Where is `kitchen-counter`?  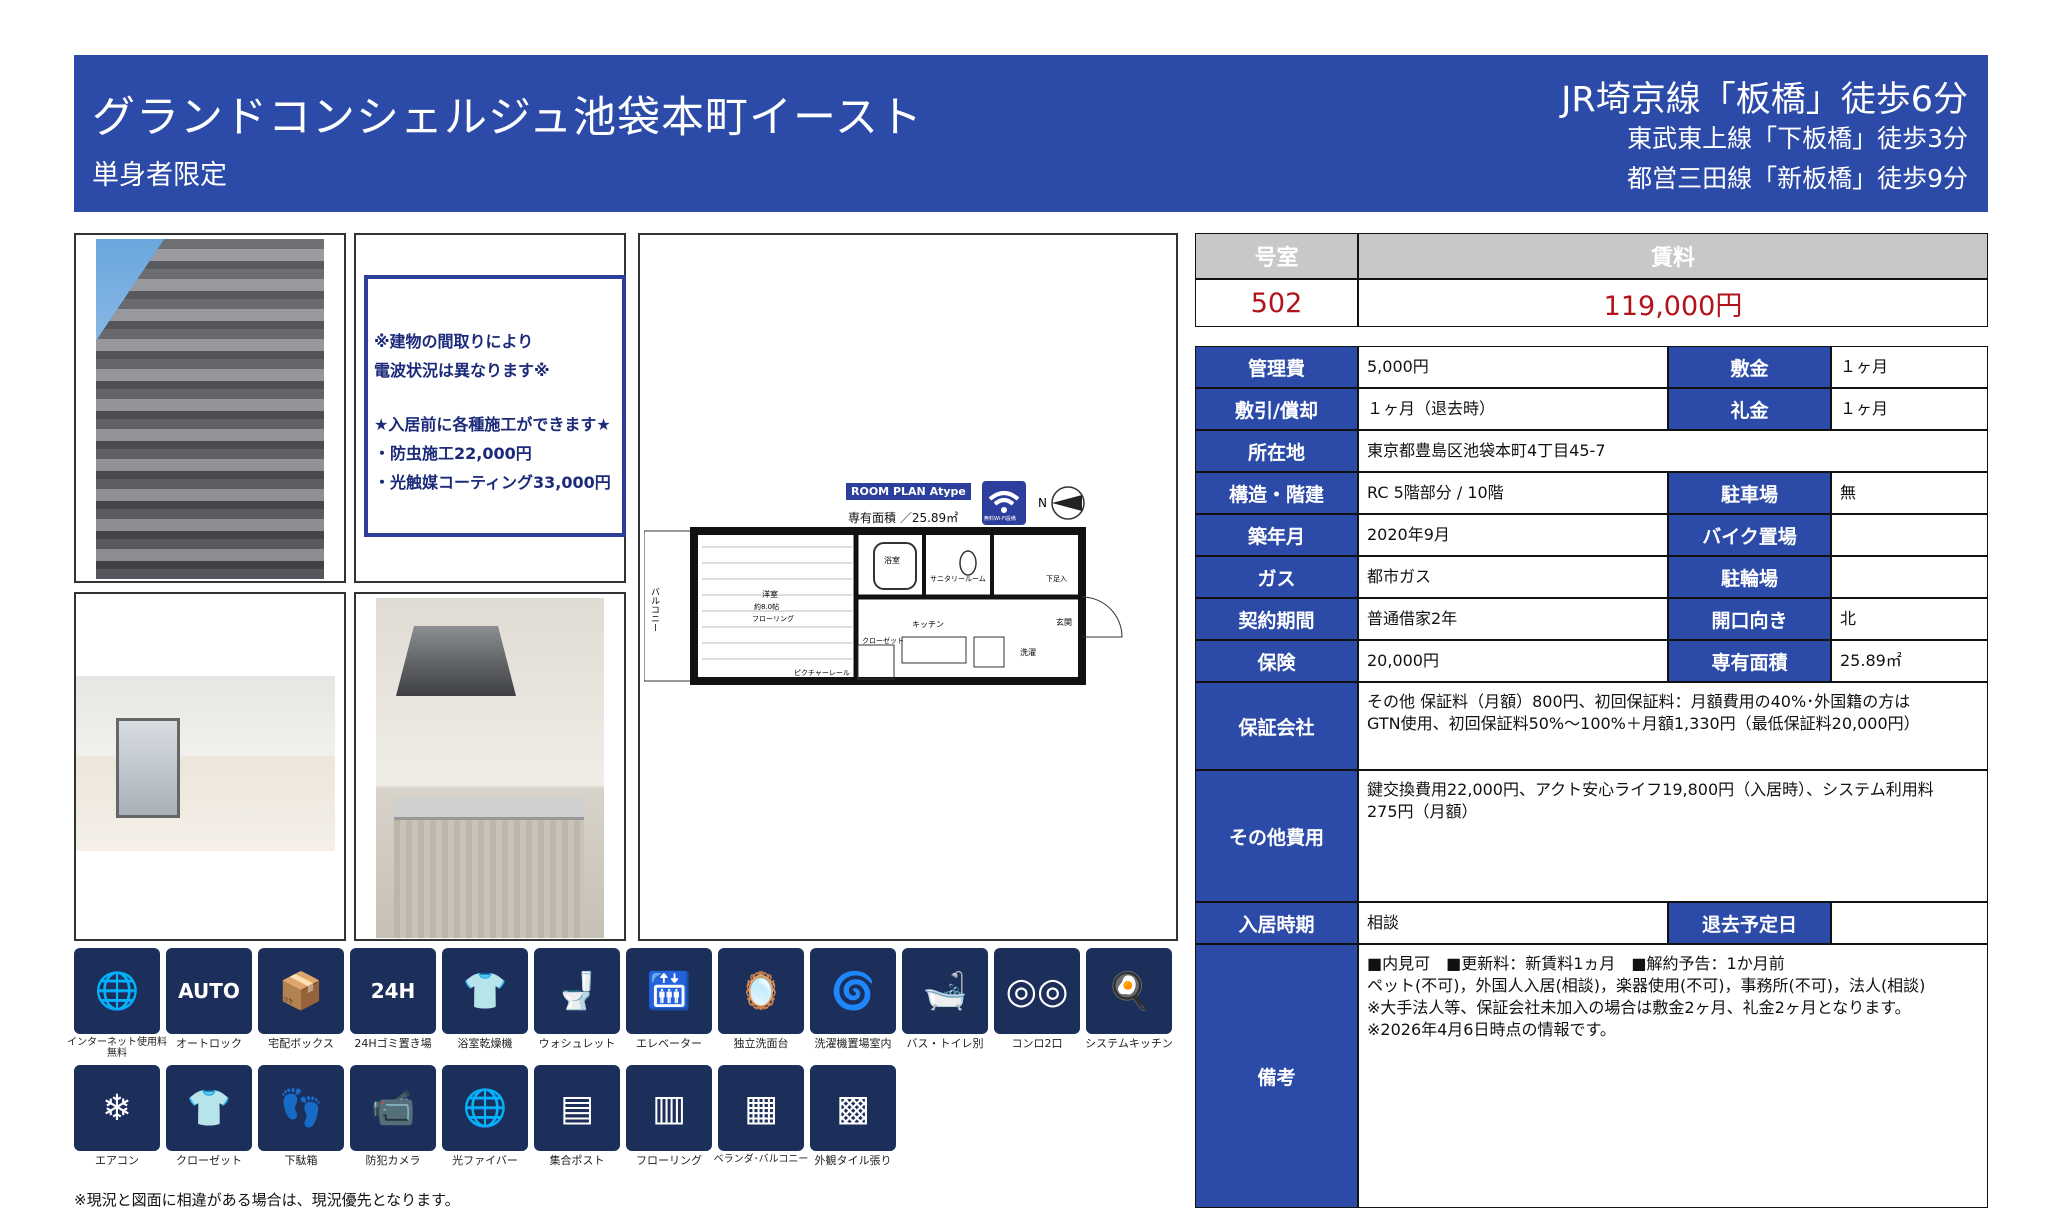
kitchen-counter is located at coordinates (489, 809).